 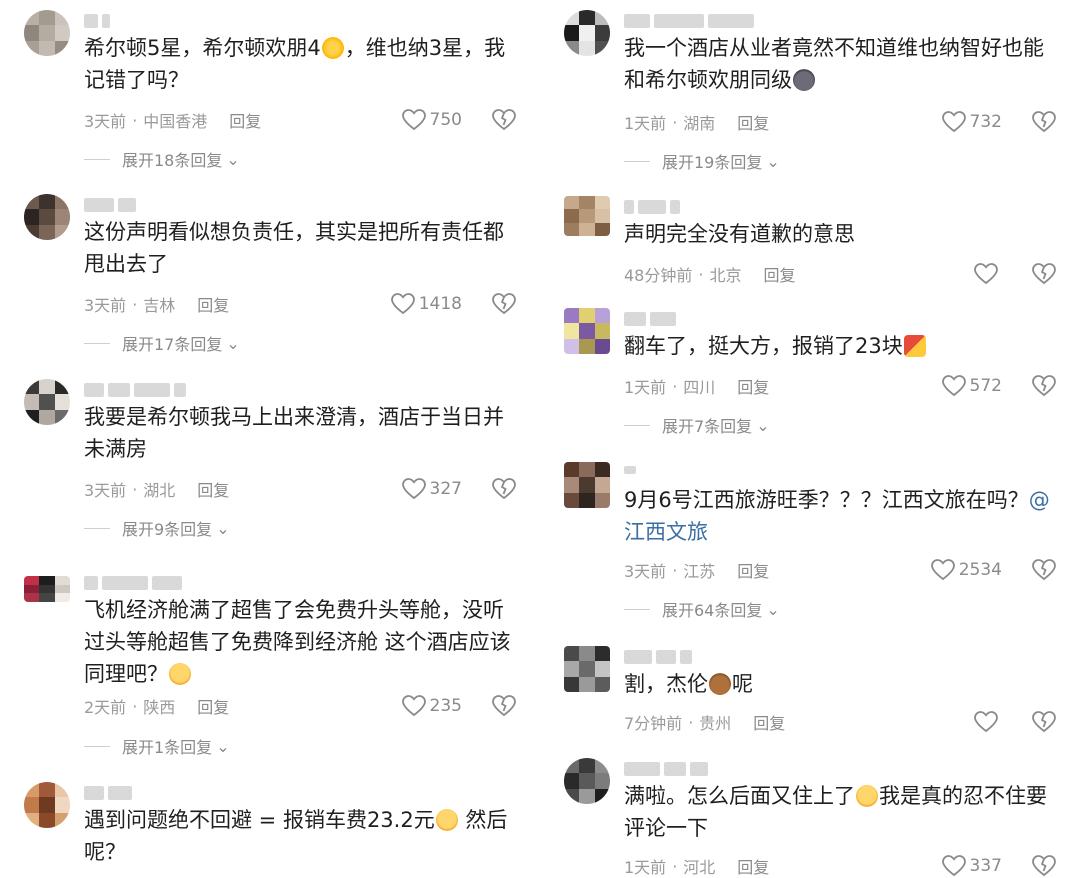 What do you see at coordinates (696, 570) in the screenshot?
I see `comment-meta: 3天前 · 江苏 回复` at bounding box center [696, 570].